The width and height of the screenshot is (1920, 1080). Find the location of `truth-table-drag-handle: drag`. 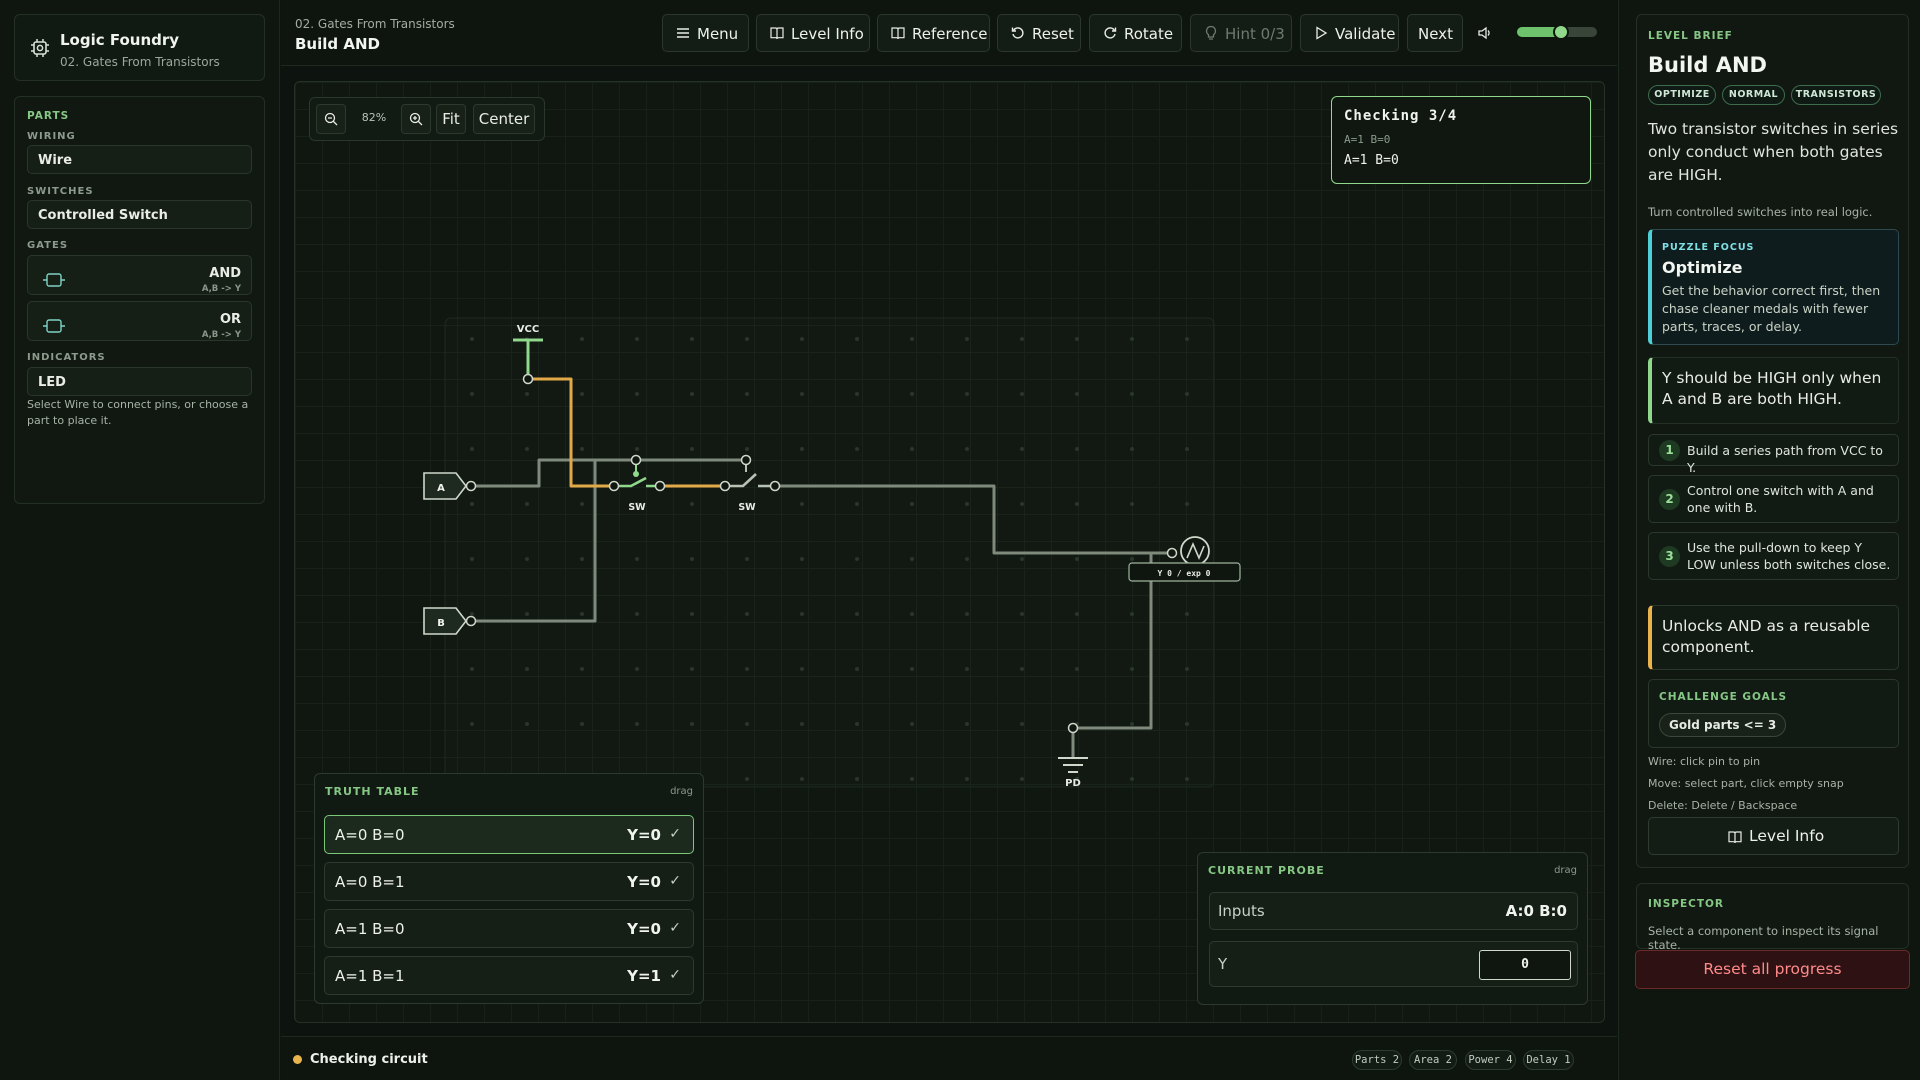

truth-table-drag-handle: drag is located at coordinates (681, 791).